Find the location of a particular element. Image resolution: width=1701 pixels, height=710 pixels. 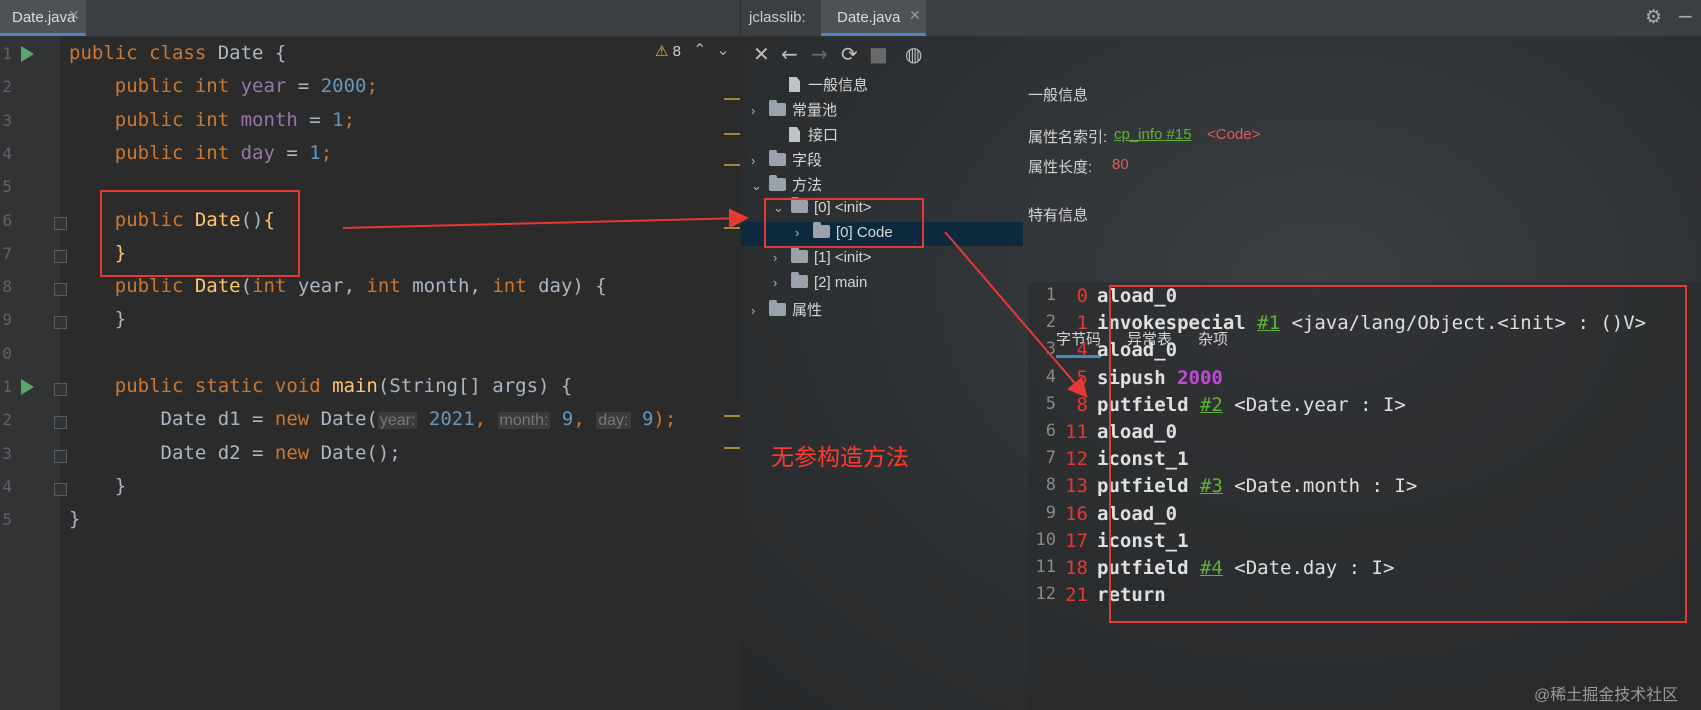

arrow-to-bytecode is located at coordinates (1016, 315).